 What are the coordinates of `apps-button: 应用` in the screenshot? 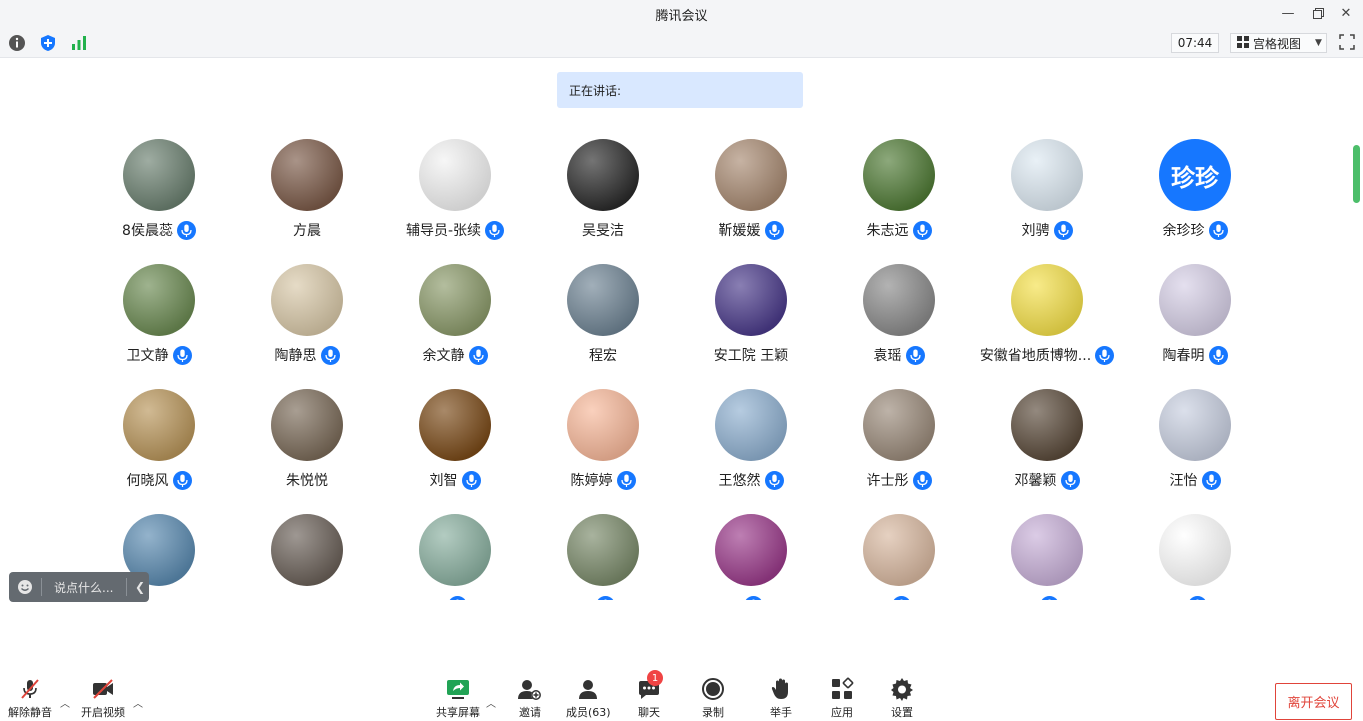 It's located at (842, 698).